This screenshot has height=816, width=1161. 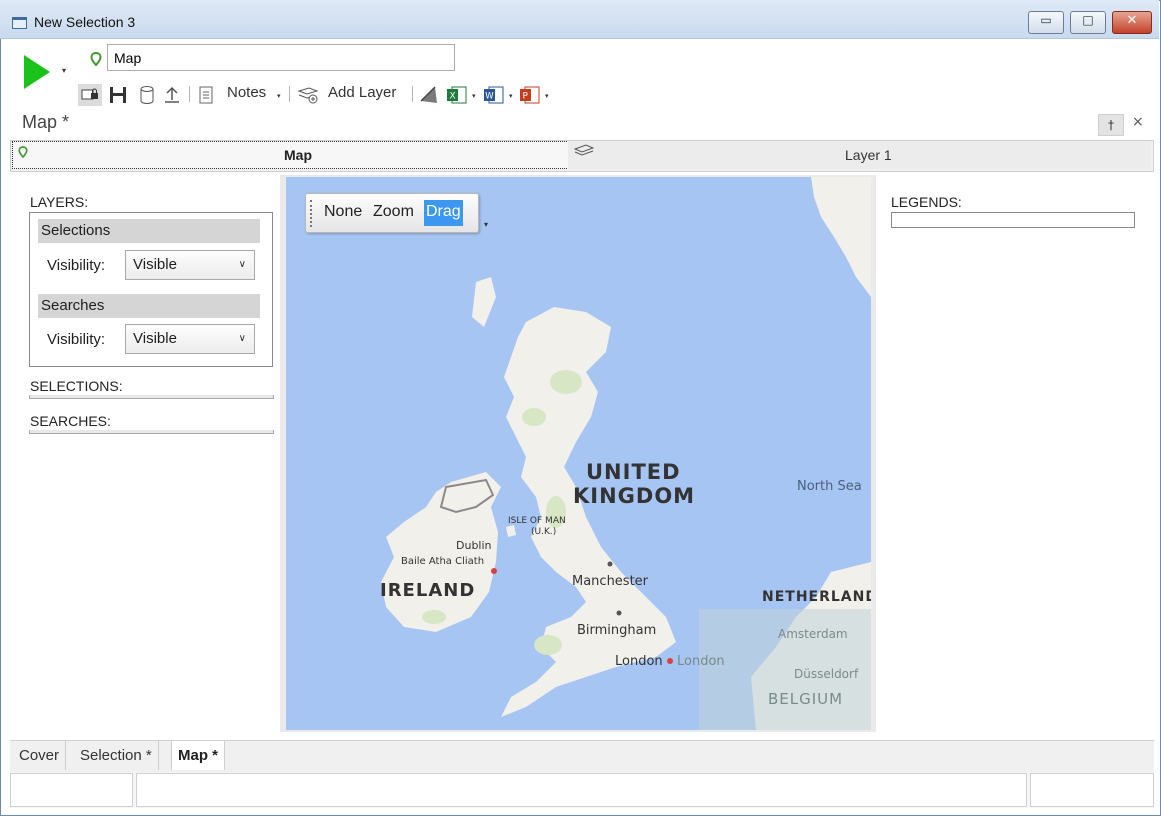 I want to click on label-united: UNITED, so click(x=633, y=472).